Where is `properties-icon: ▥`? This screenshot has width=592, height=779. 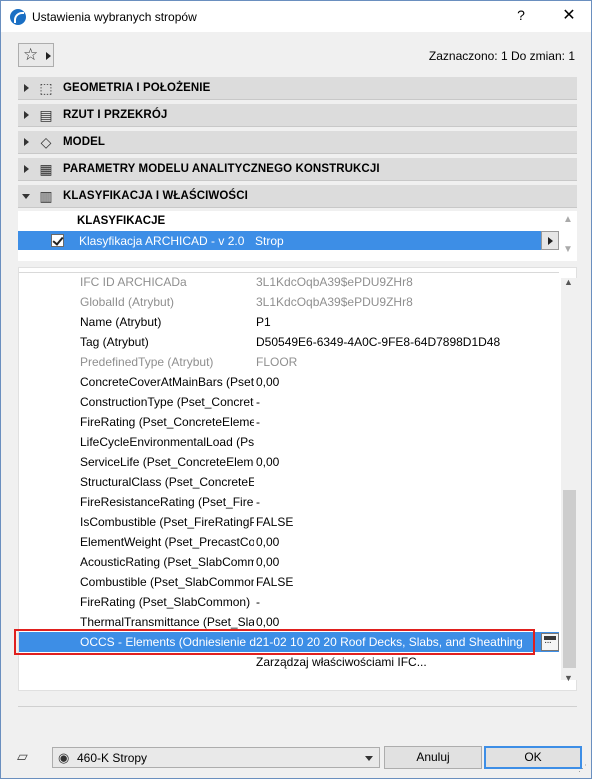 properties-icon: ▥ is located at coordinates (46, 196).